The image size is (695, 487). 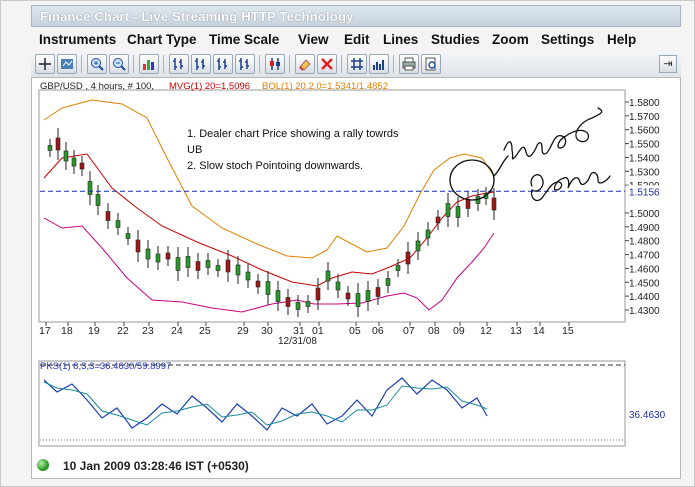 I want to click on price-tick-label: 1.5500, so click(x=644, y=145).